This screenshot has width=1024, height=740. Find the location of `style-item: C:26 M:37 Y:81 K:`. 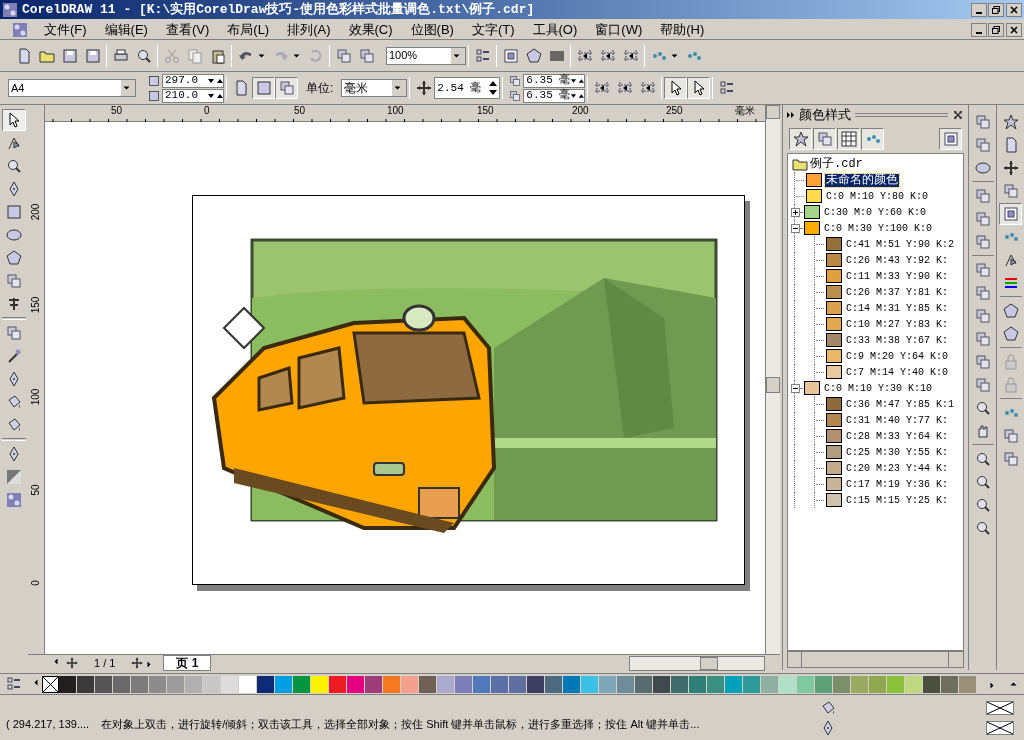

style-item: C:26 M:37 Y:81 K: is located at coordinates (897, 292).